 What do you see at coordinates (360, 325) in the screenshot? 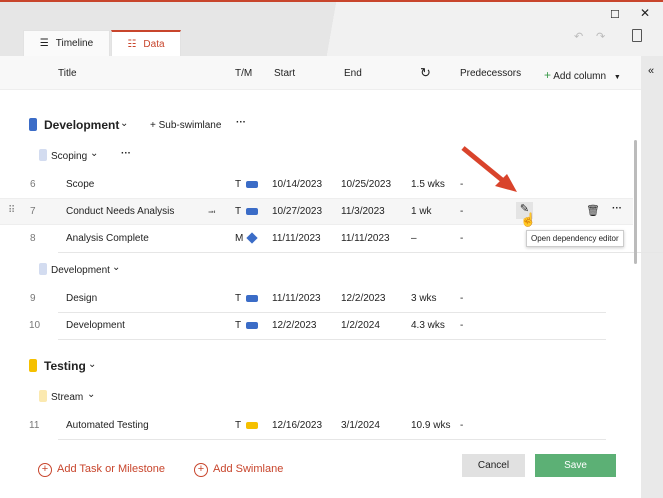
I see `end-date: 1/2/2024` at bounding box center [360, 325].